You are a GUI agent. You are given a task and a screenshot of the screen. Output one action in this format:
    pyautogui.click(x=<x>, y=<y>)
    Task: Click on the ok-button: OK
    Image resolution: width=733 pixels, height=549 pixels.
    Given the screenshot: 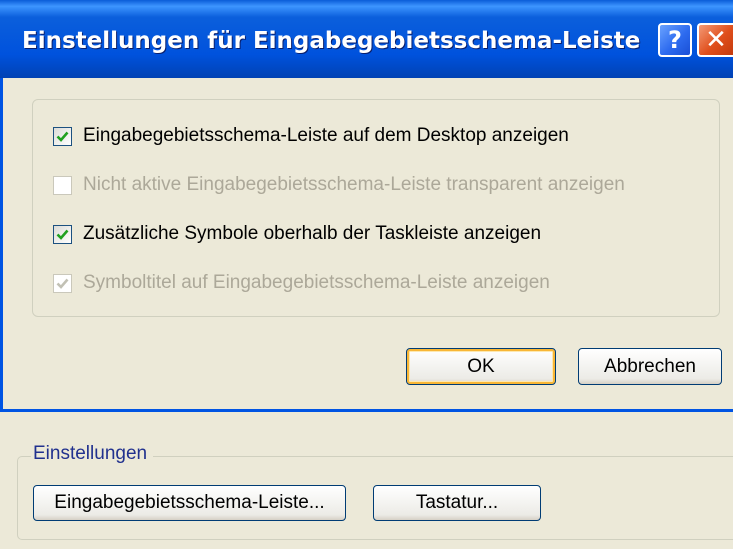 What is the action you would take?
    pyautogui.click(x=481, y=366)
    